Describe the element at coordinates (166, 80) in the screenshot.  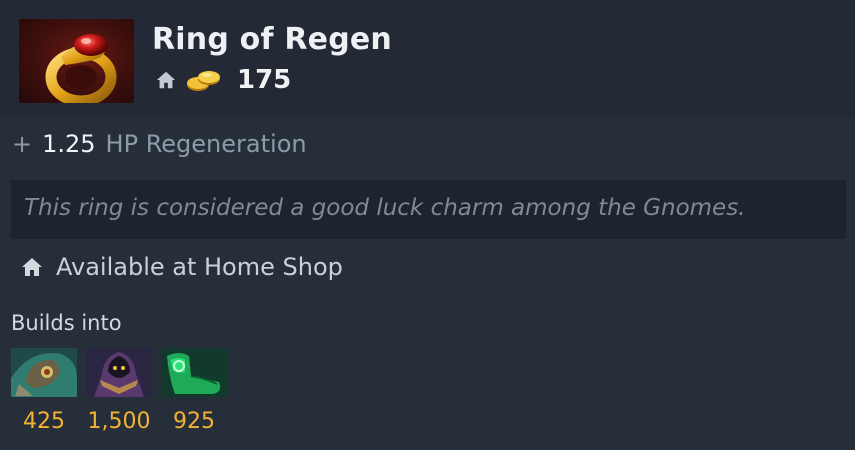
I see `home-shop-icon` at that location.